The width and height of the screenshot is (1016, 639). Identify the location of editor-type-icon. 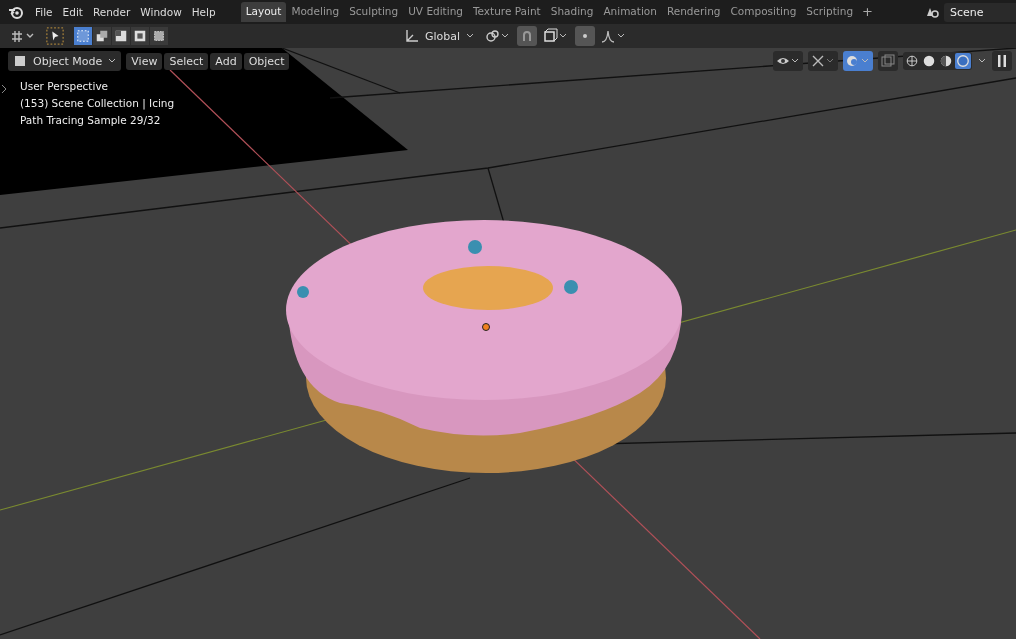
(23, 36).